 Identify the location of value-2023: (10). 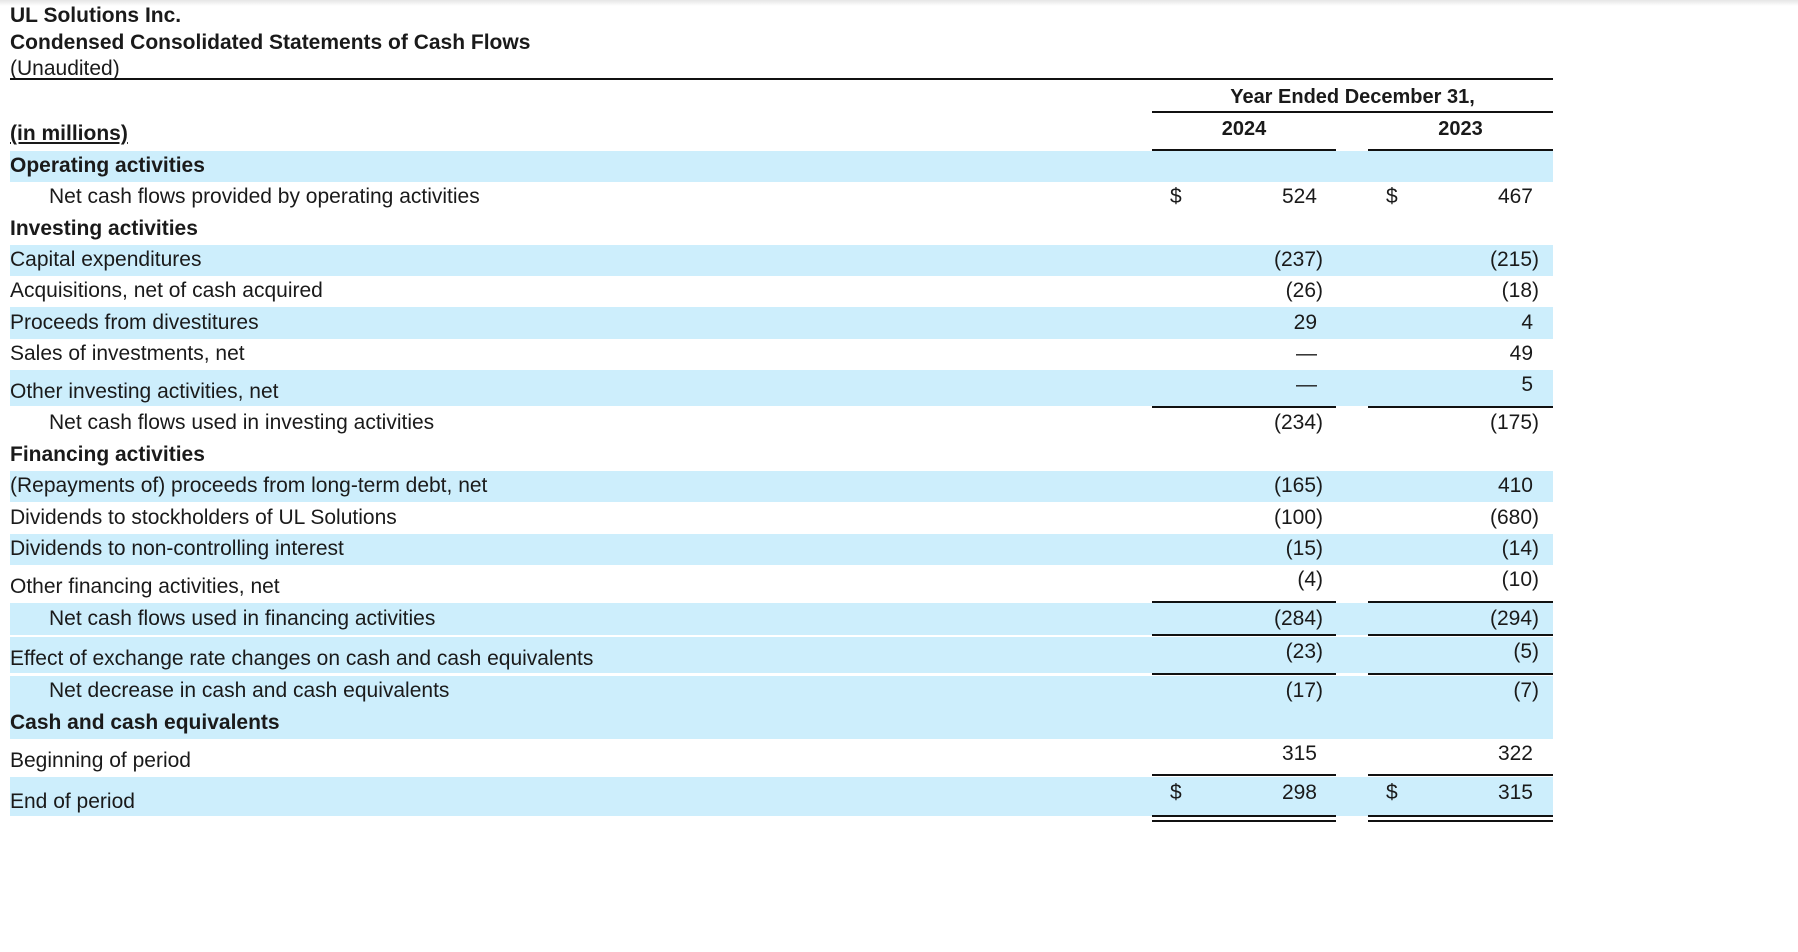
(1520, 579).